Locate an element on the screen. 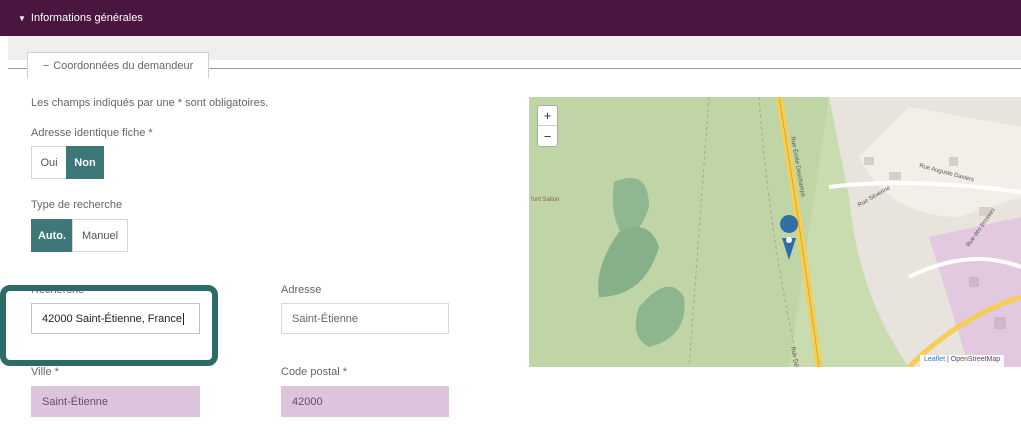  ville-field: Saint-Étienne is located at coordinates (115, 401).